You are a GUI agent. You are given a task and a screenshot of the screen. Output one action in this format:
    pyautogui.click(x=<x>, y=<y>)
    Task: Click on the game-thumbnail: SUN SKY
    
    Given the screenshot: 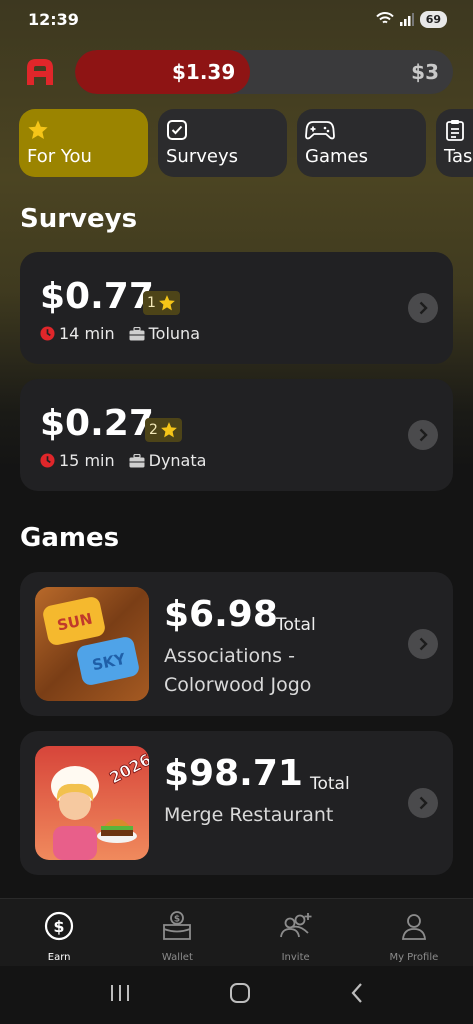 What is the action you would take?
    pyautogui.click(x=92, y=644)
    